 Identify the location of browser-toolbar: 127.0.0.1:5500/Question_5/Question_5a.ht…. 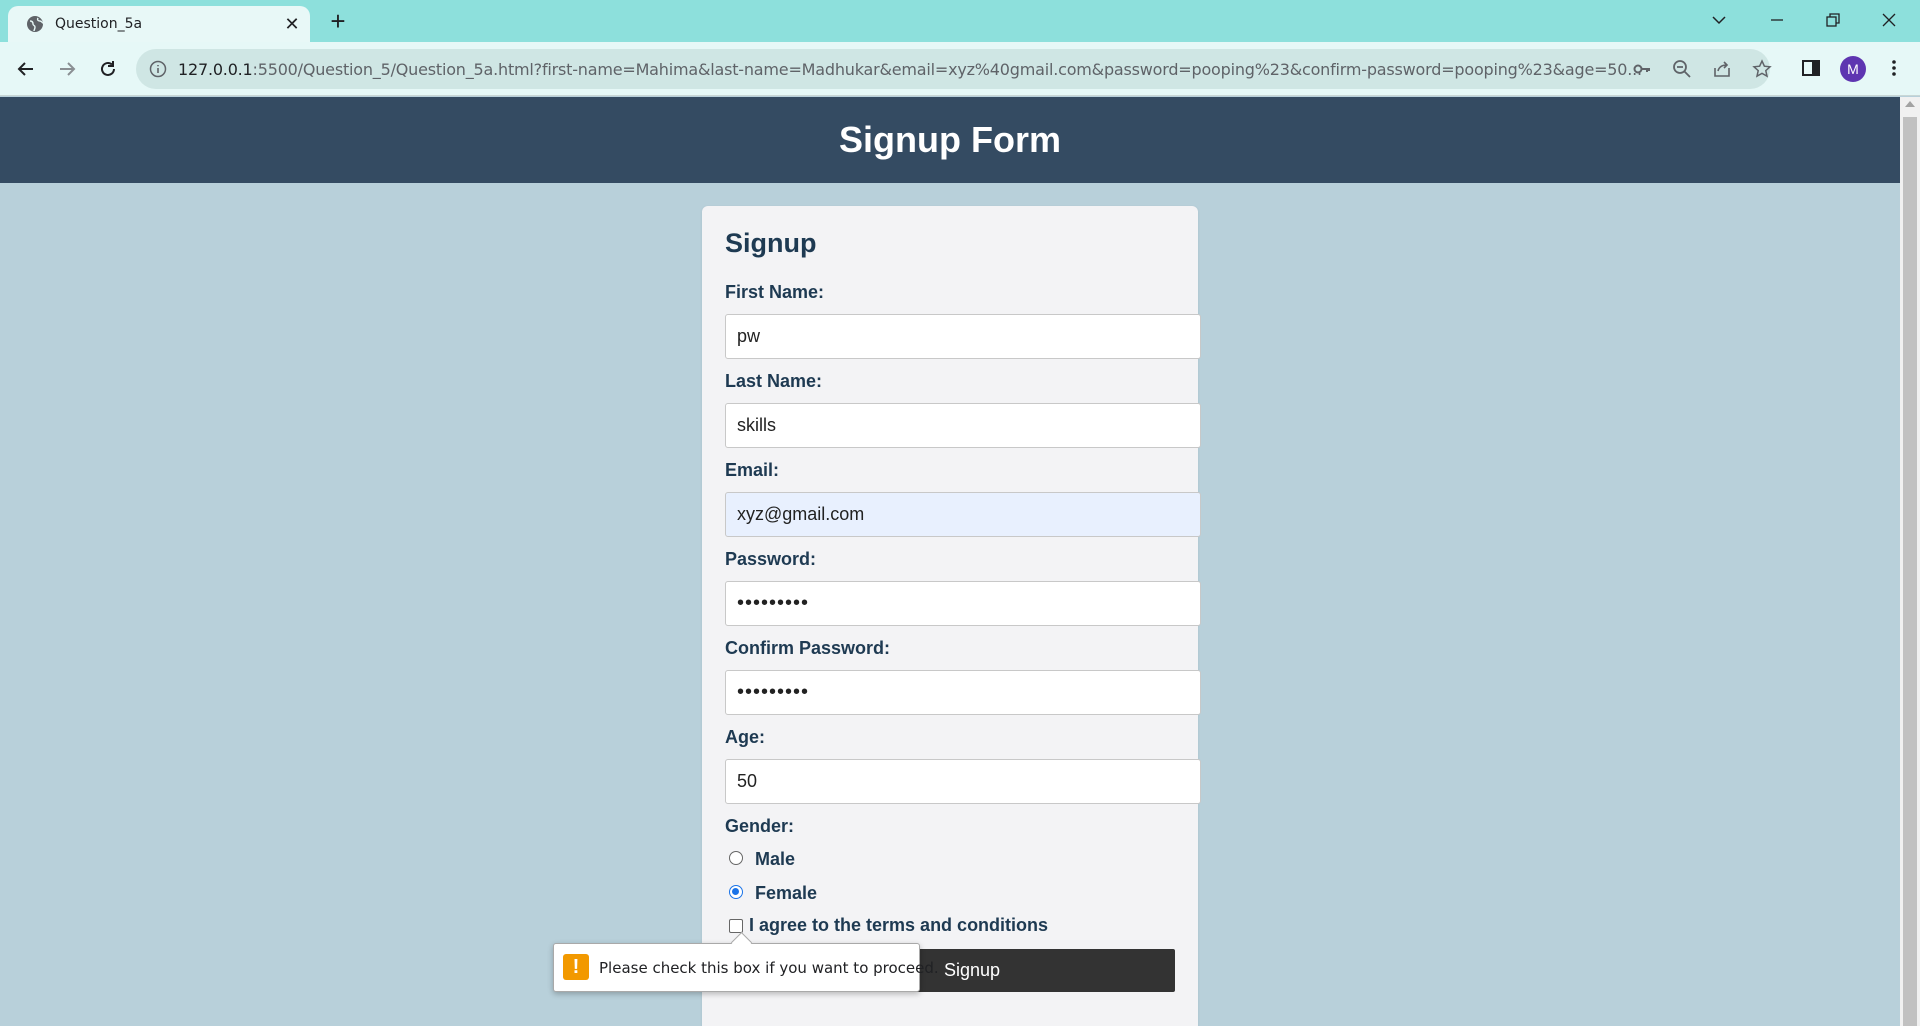
(960, 69).